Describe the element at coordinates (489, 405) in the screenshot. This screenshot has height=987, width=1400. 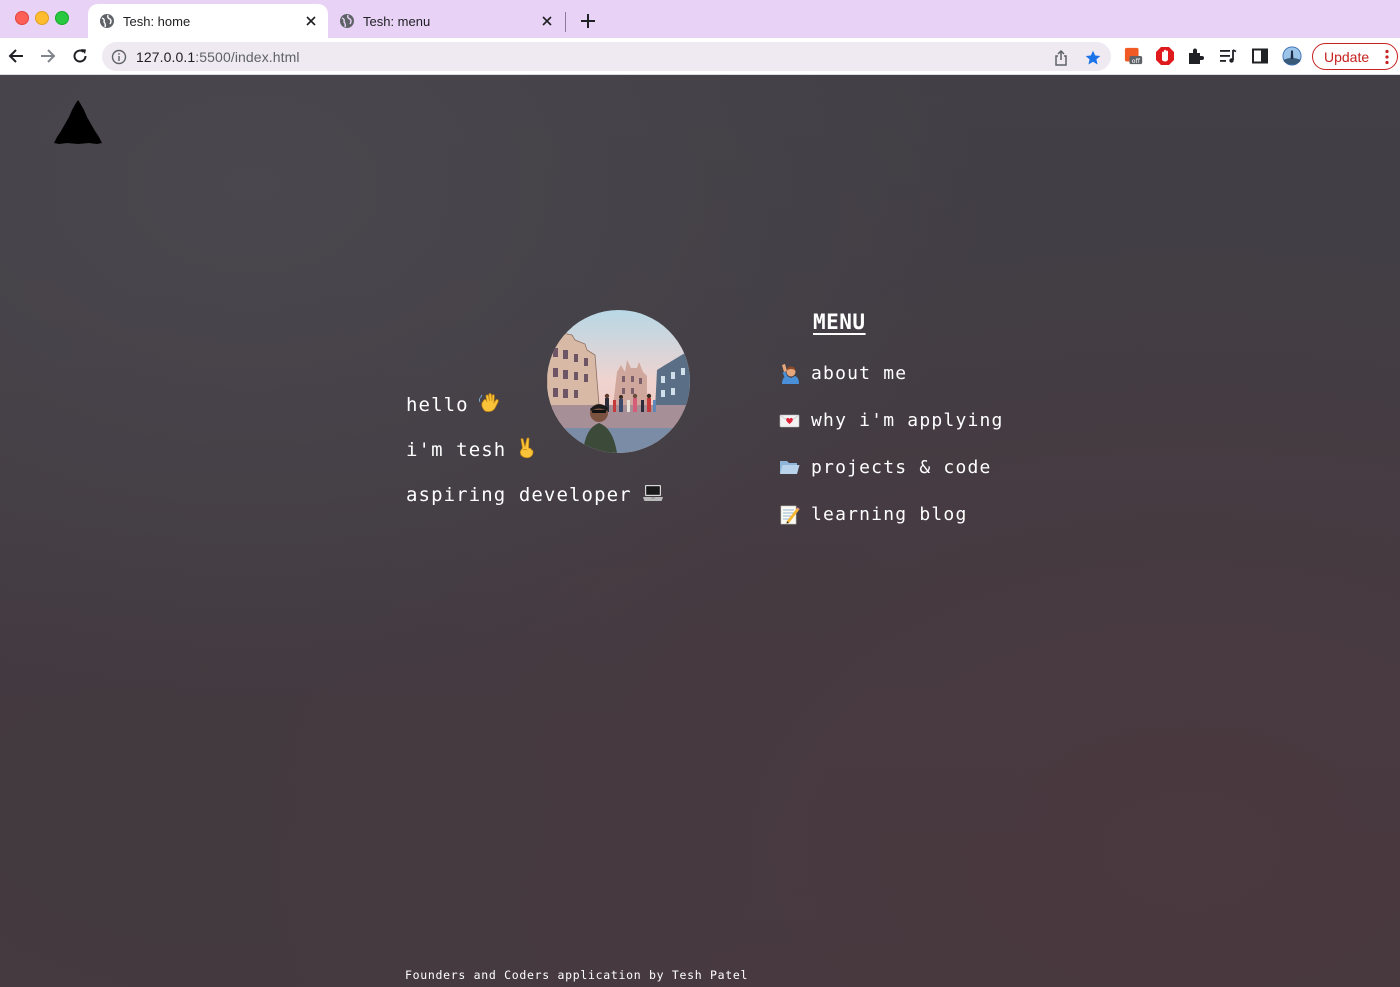
I see `waving-hand-icon` at that location.